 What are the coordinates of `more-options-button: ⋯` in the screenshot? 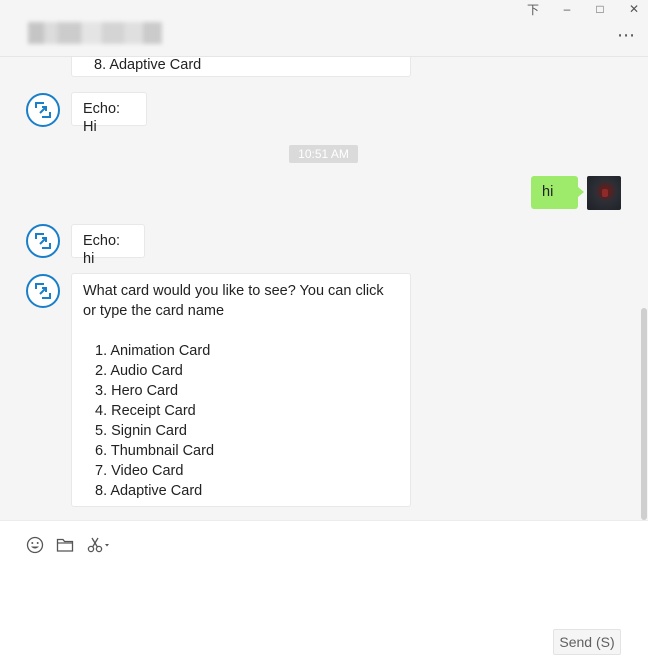 It's located at (626, 35).